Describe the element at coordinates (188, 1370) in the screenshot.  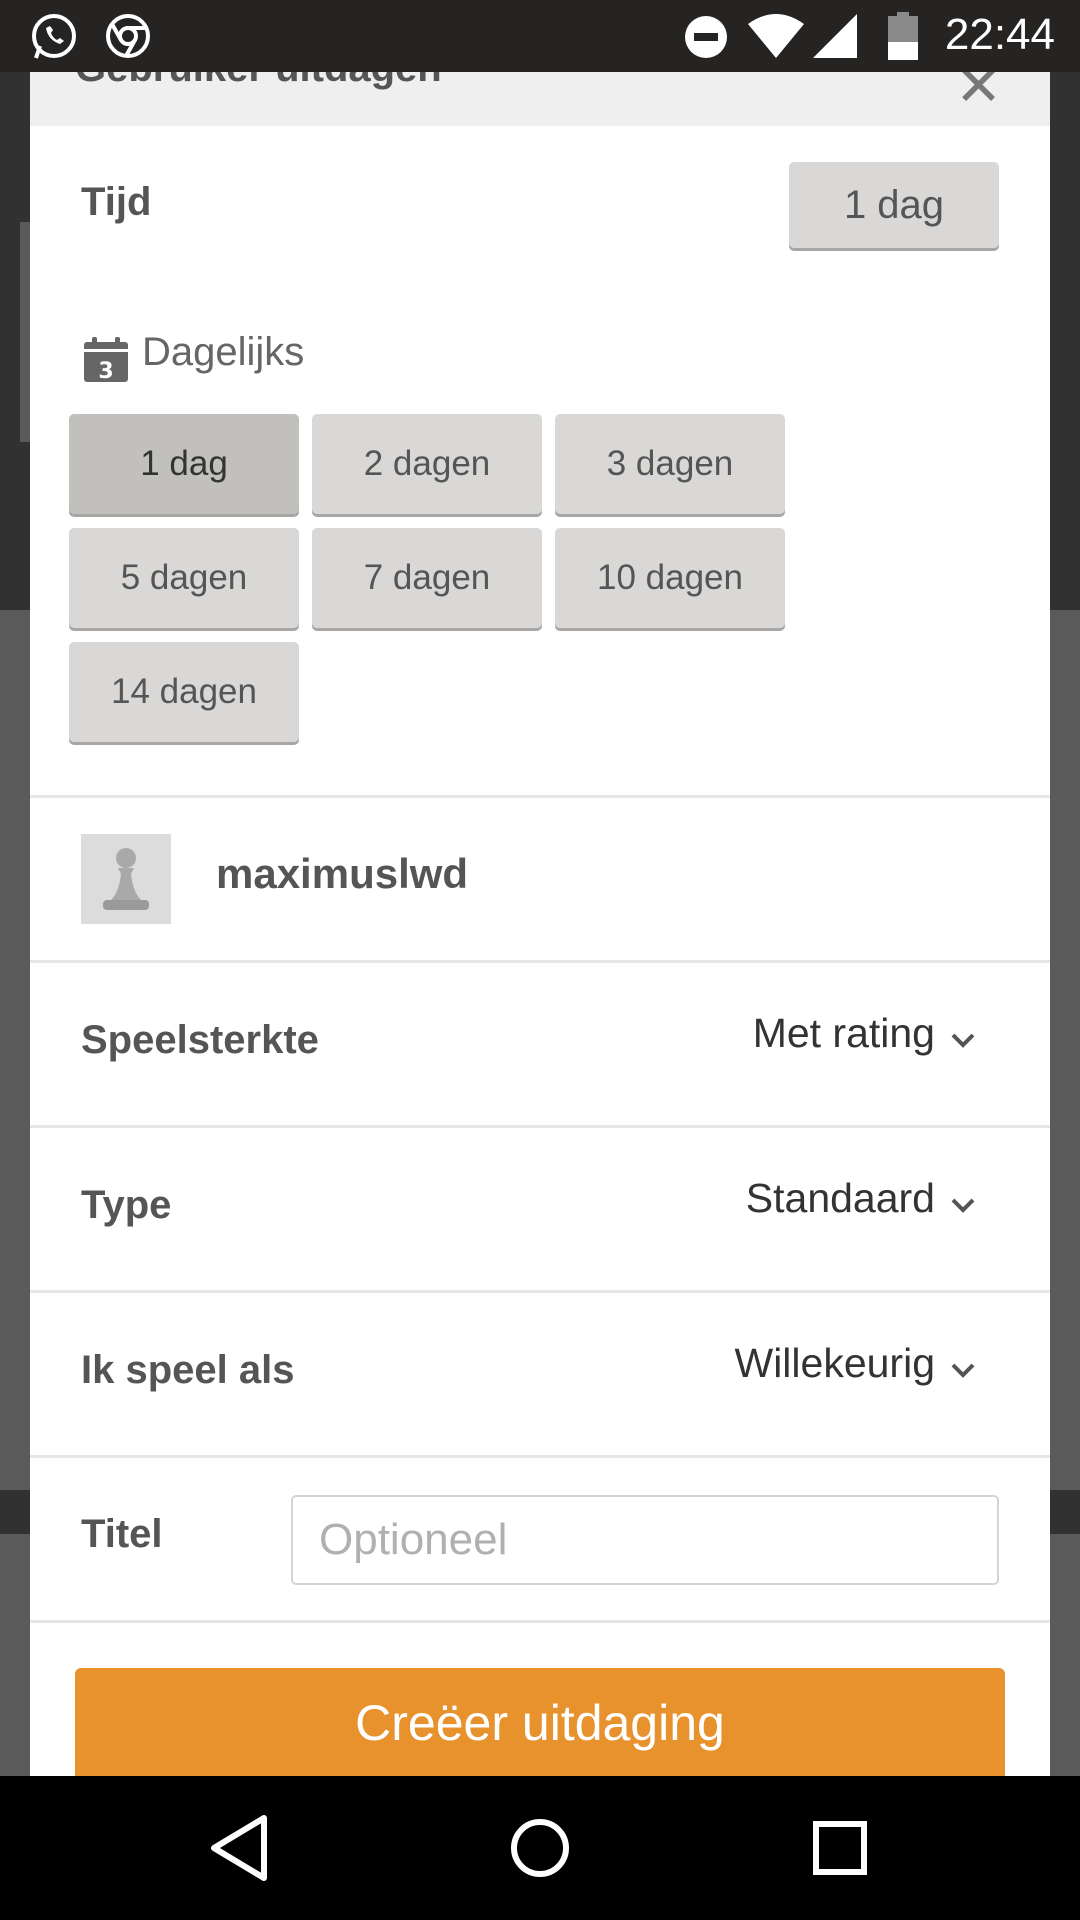
I see `play-as-label: Ik speel als` at that location.